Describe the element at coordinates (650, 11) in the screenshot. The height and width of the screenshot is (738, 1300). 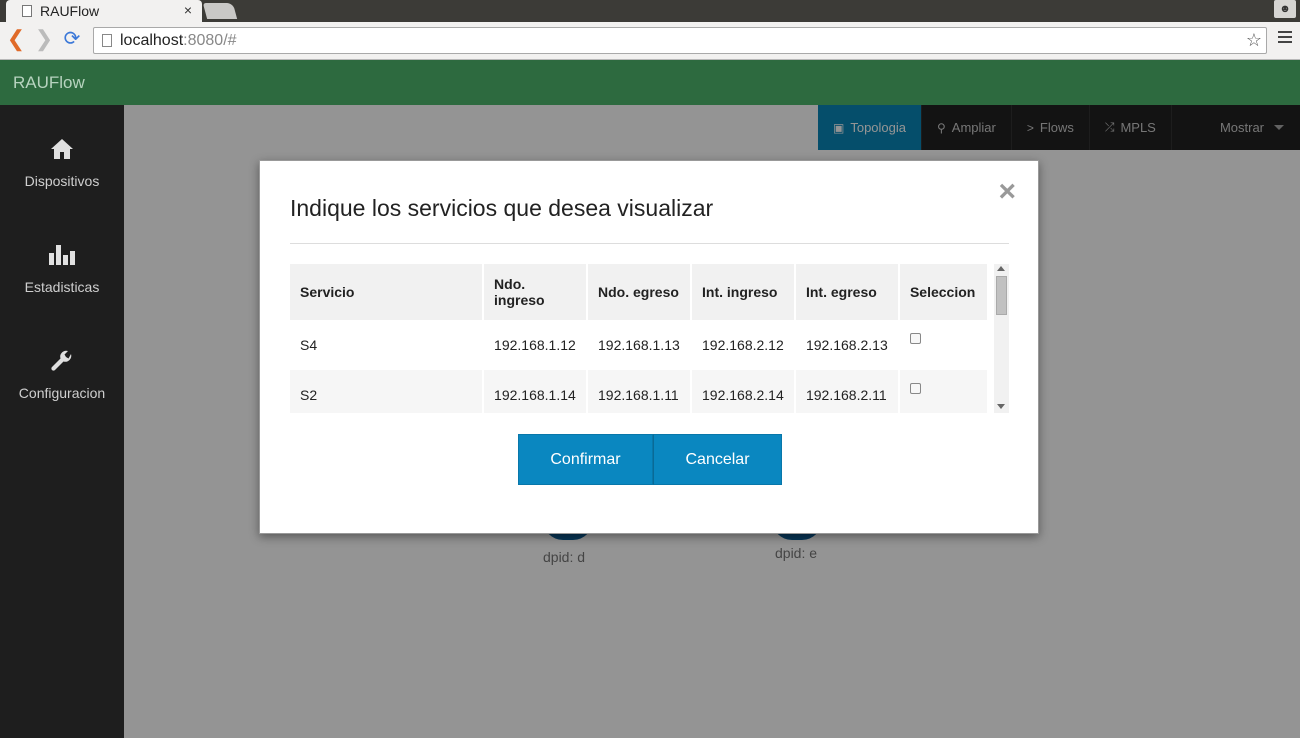
I see `browser-tab-bar: RAUFlow × ☻` at that location.